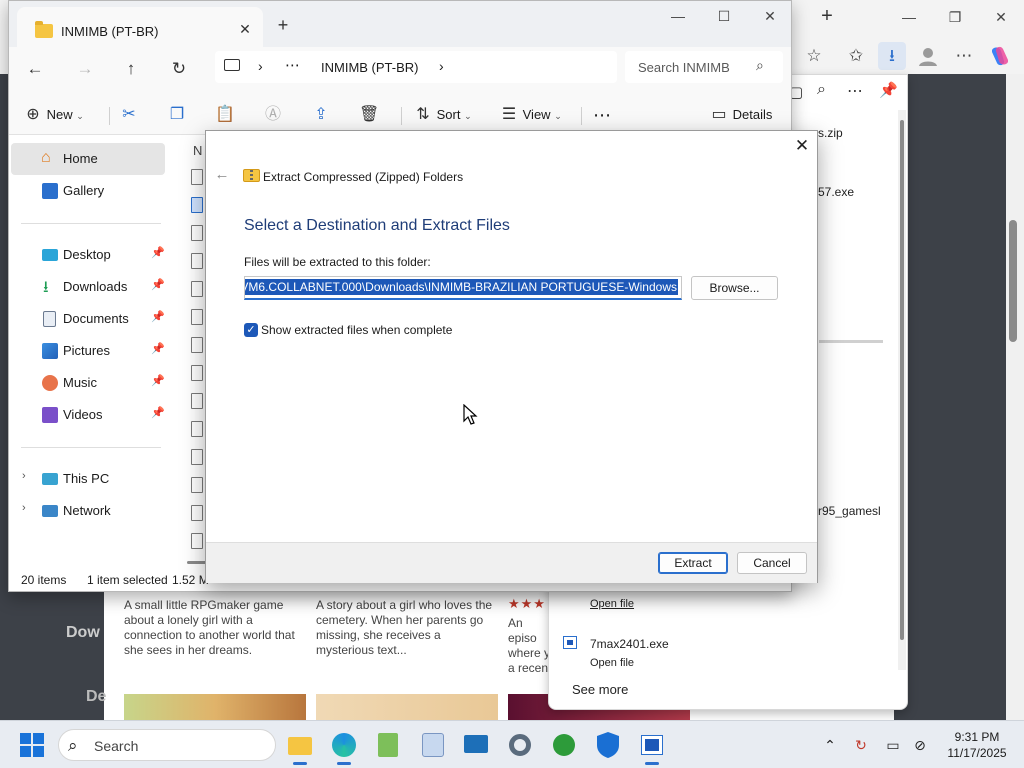  What do you see at coordinates (629, 644) in the screenshot?
I see `download-item-7max: 7max2401.exe` at bounding box center [629, 644].